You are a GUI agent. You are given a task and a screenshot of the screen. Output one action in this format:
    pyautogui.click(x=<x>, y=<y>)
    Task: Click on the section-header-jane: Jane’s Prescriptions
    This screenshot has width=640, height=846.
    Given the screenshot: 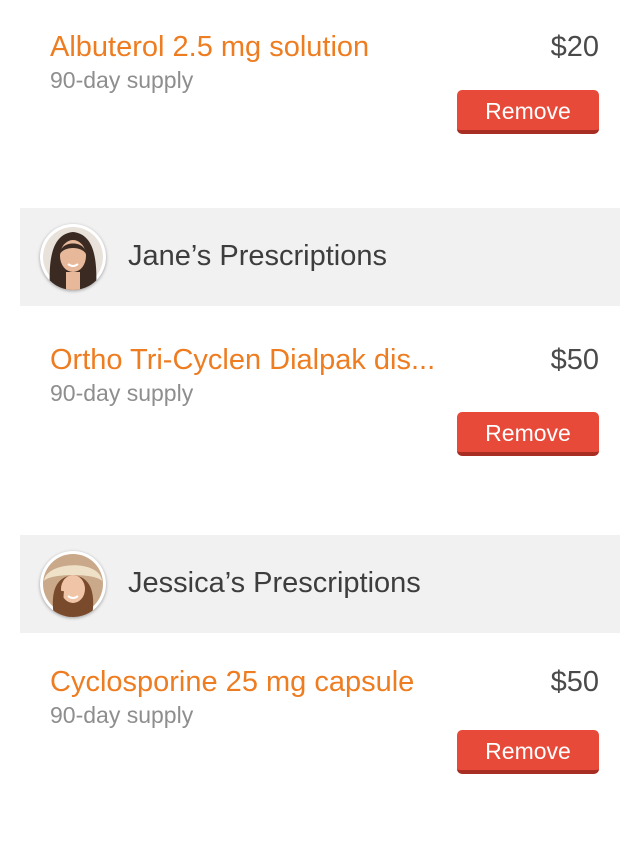 What is the action you would take?
    pyautogui.click(x=320, y=257)
    